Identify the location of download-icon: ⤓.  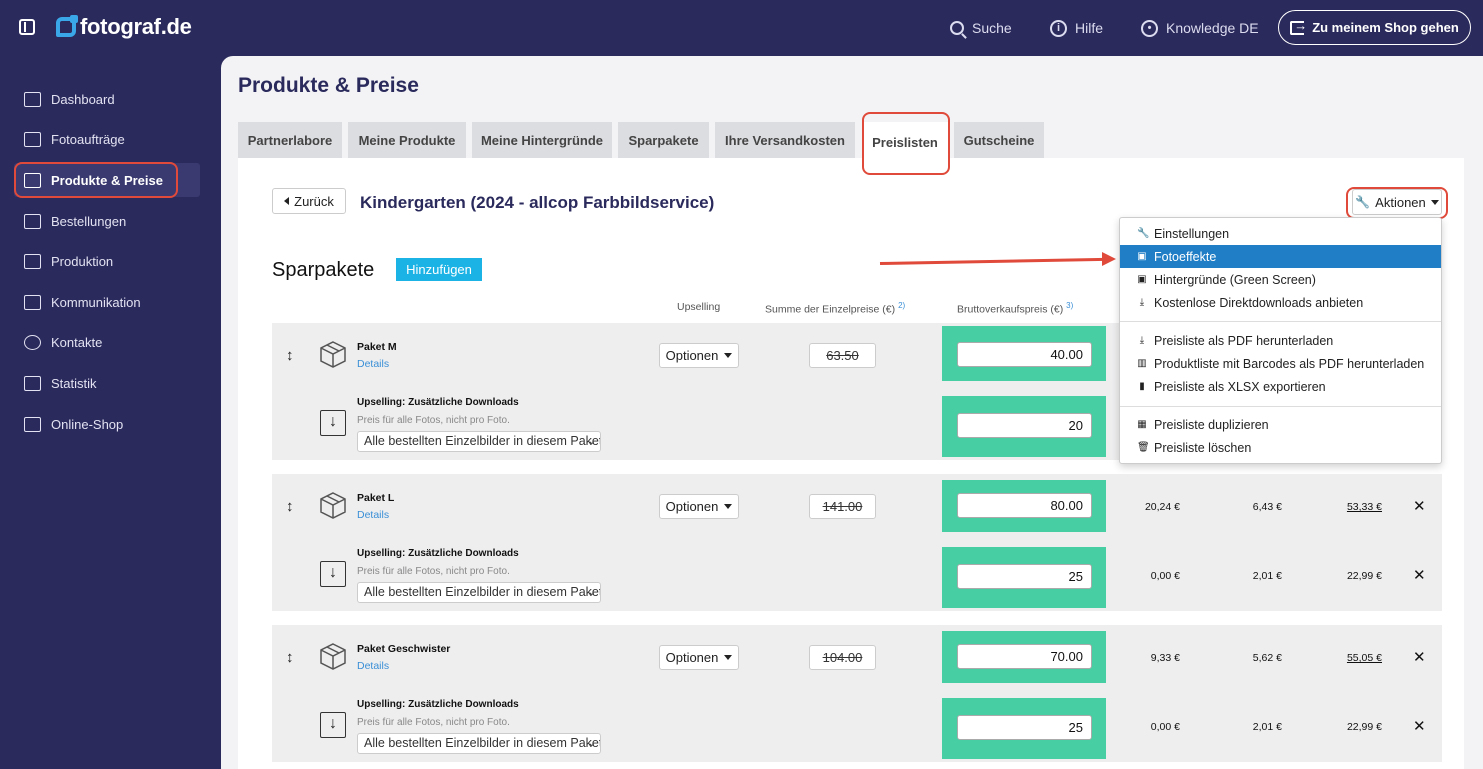
(1142, 340).